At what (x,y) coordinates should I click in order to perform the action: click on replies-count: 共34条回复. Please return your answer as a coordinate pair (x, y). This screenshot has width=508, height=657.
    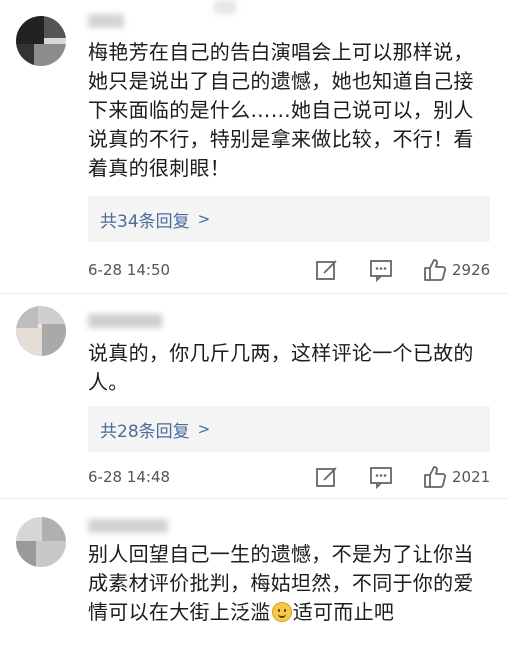
    Looking at the image, I should click on (145, 221).